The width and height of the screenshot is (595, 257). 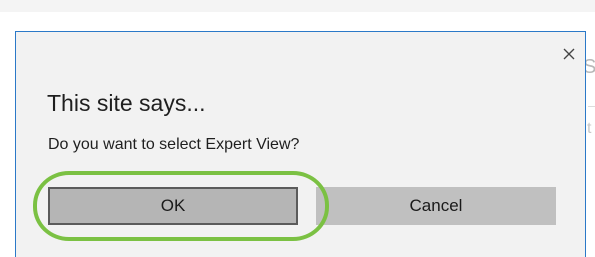 What do you see at coordinates (591, 106) in the screenshot?
I see `background-divider` at bounding box center [591, 106].